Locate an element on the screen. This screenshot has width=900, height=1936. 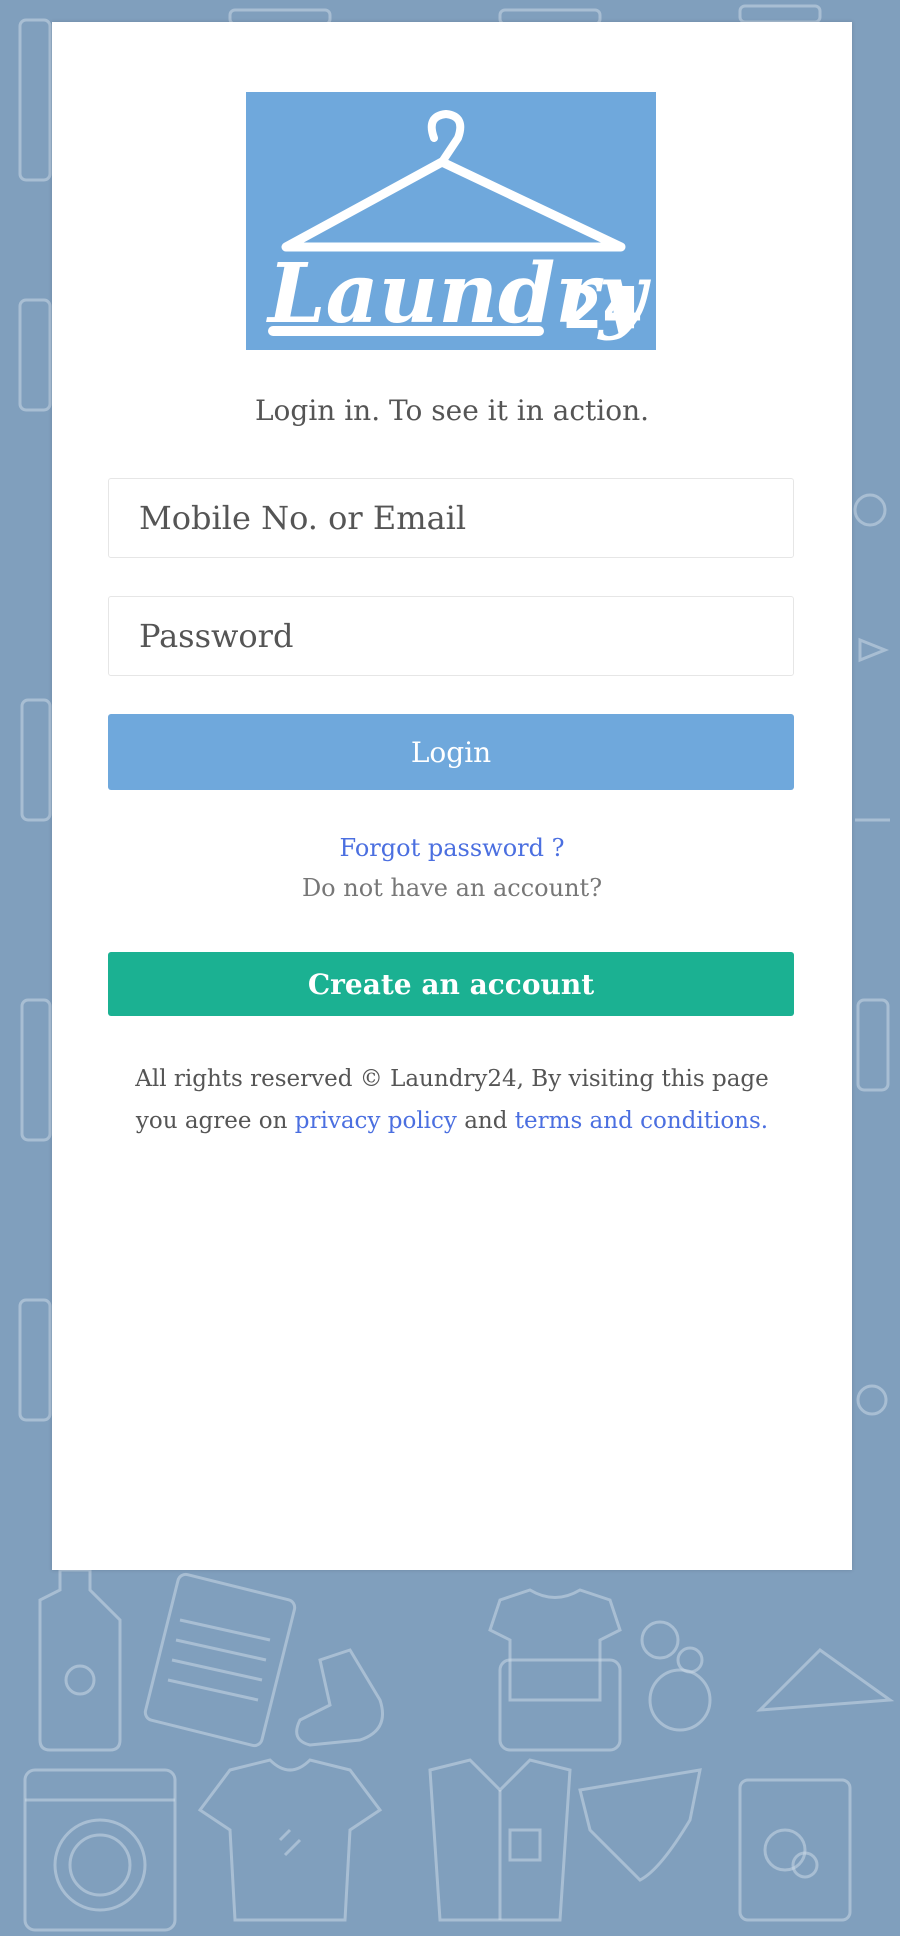
password-field is located at coordinates (451, 636).